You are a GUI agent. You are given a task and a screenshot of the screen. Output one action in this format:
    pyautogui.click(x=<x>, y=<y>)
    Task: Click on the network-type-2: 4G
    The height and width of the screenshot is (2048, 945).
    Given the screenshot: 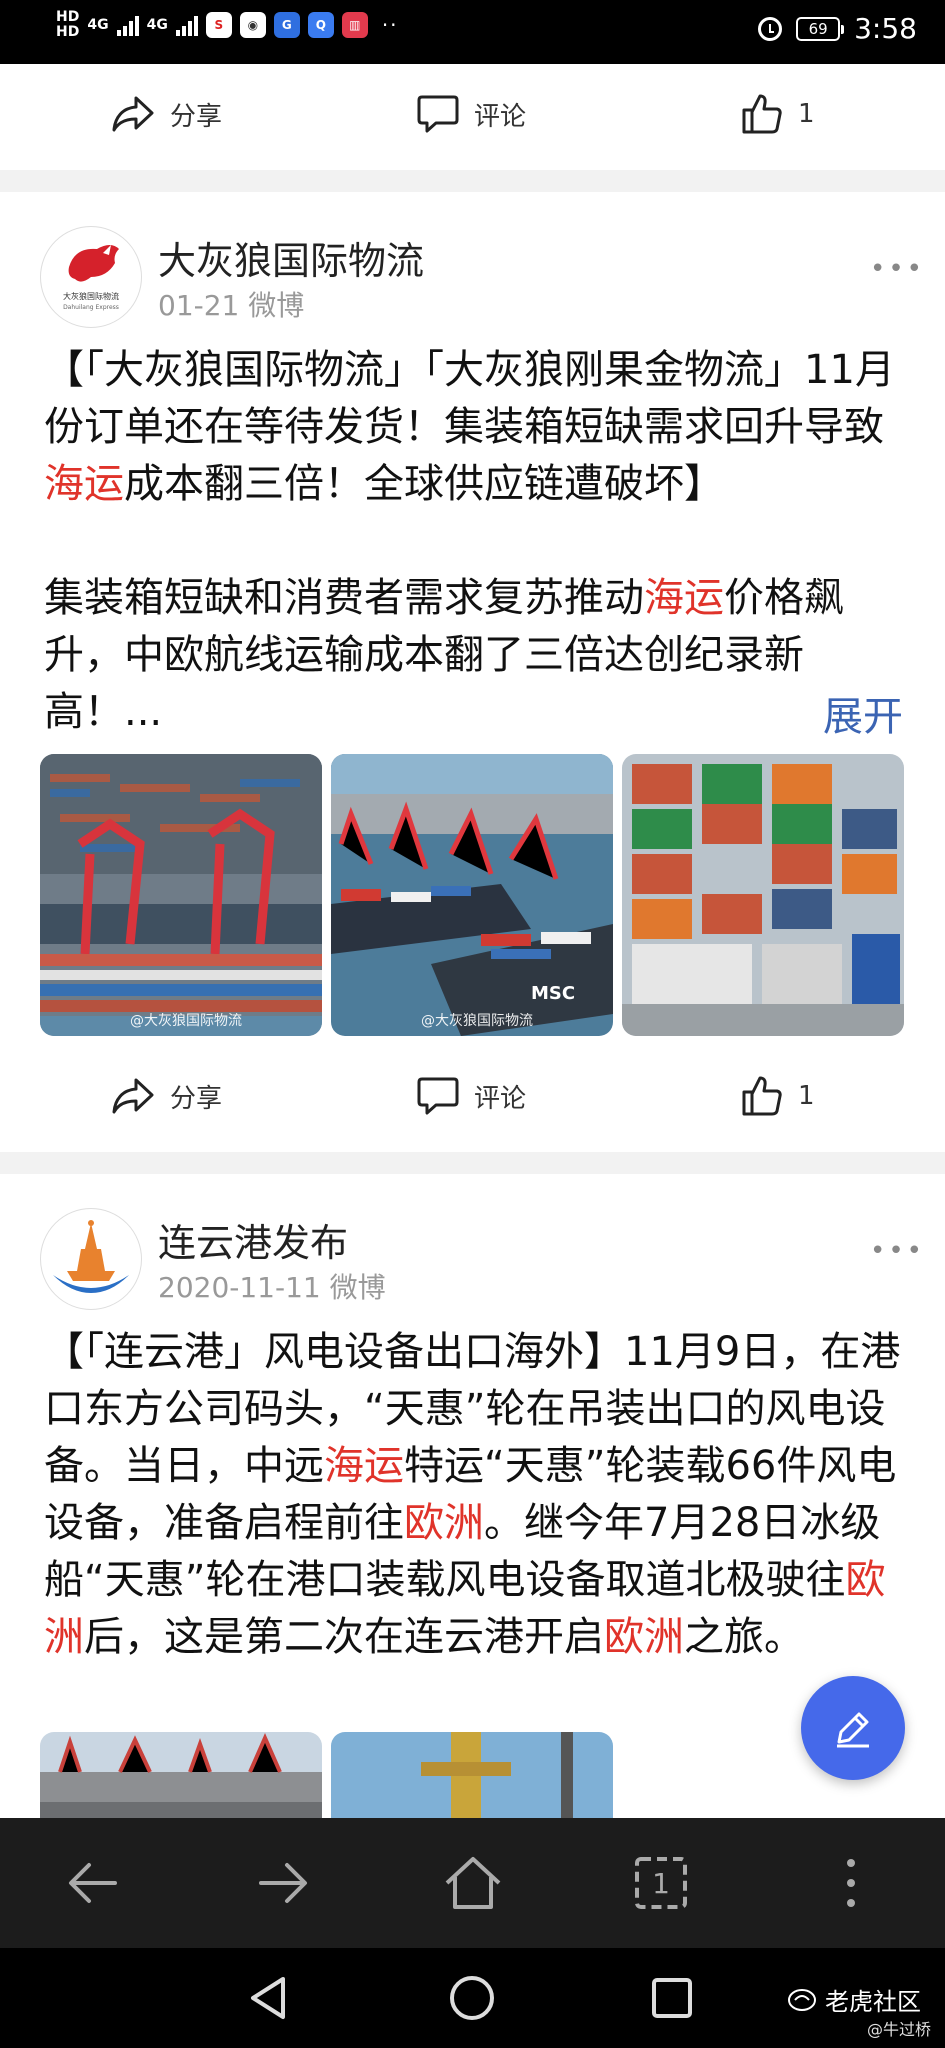 What is the action you would take?
    pyautogui.click(x=157, y=25)
    